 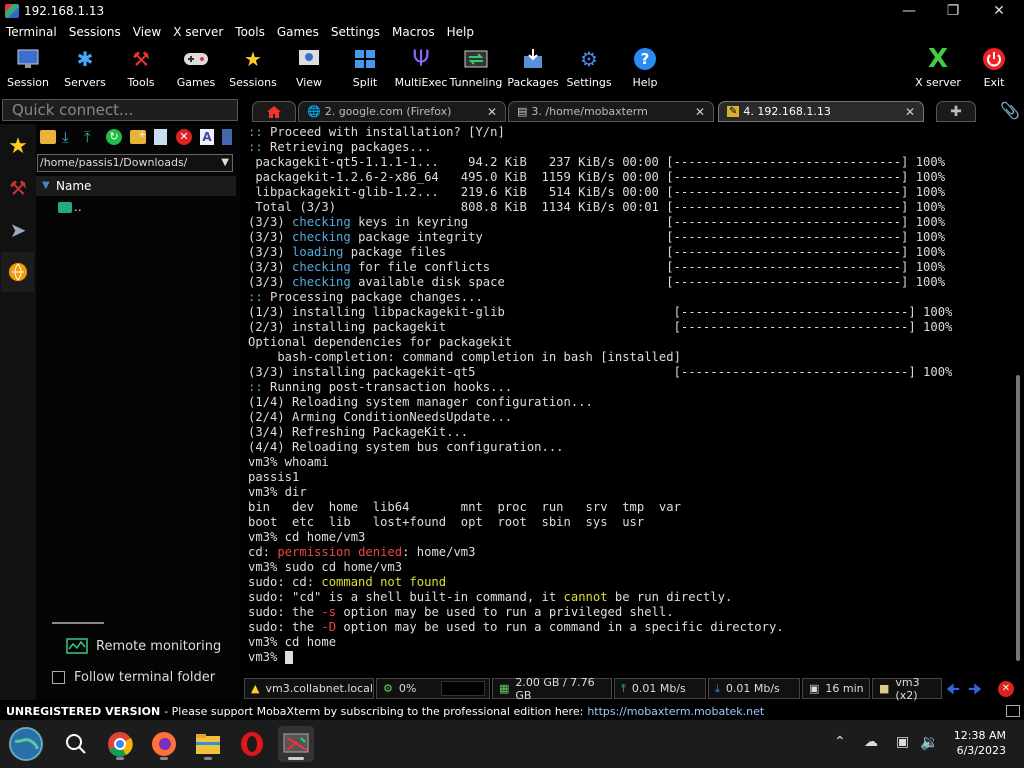 I want to click on help-button: ? Help, so click(x=645, y=70).